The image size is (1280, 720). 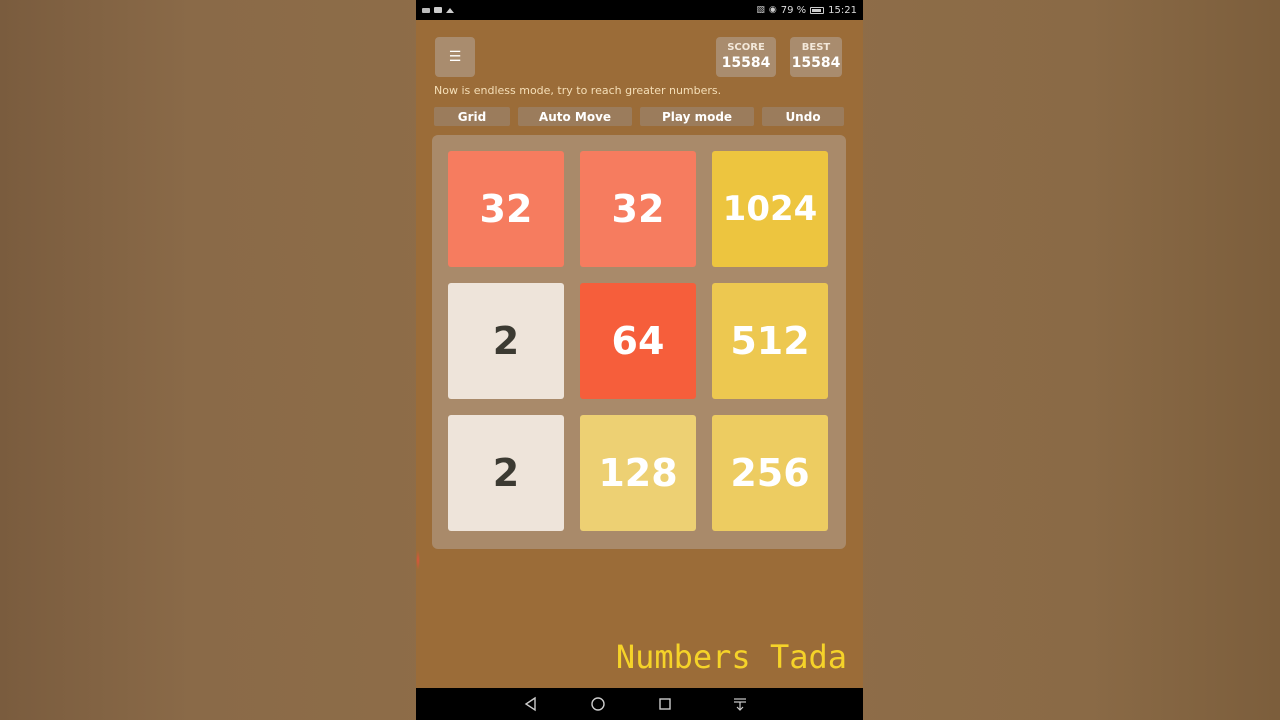 I want to click on action-bar: Grid Auto Move Play mode Undo, so click(x=639, y=116).